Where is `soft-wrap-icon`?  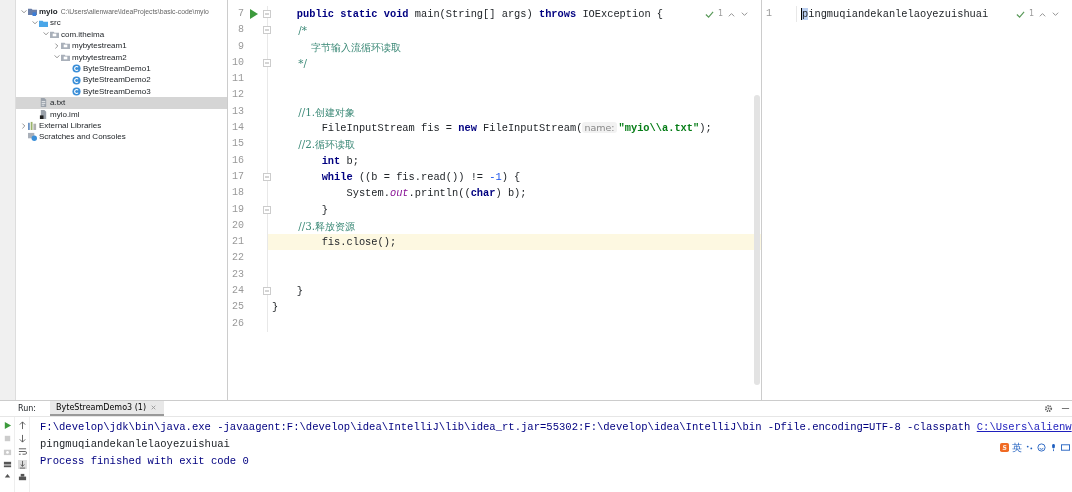
soft-wrap-icon is located at coordinates (22, 451).